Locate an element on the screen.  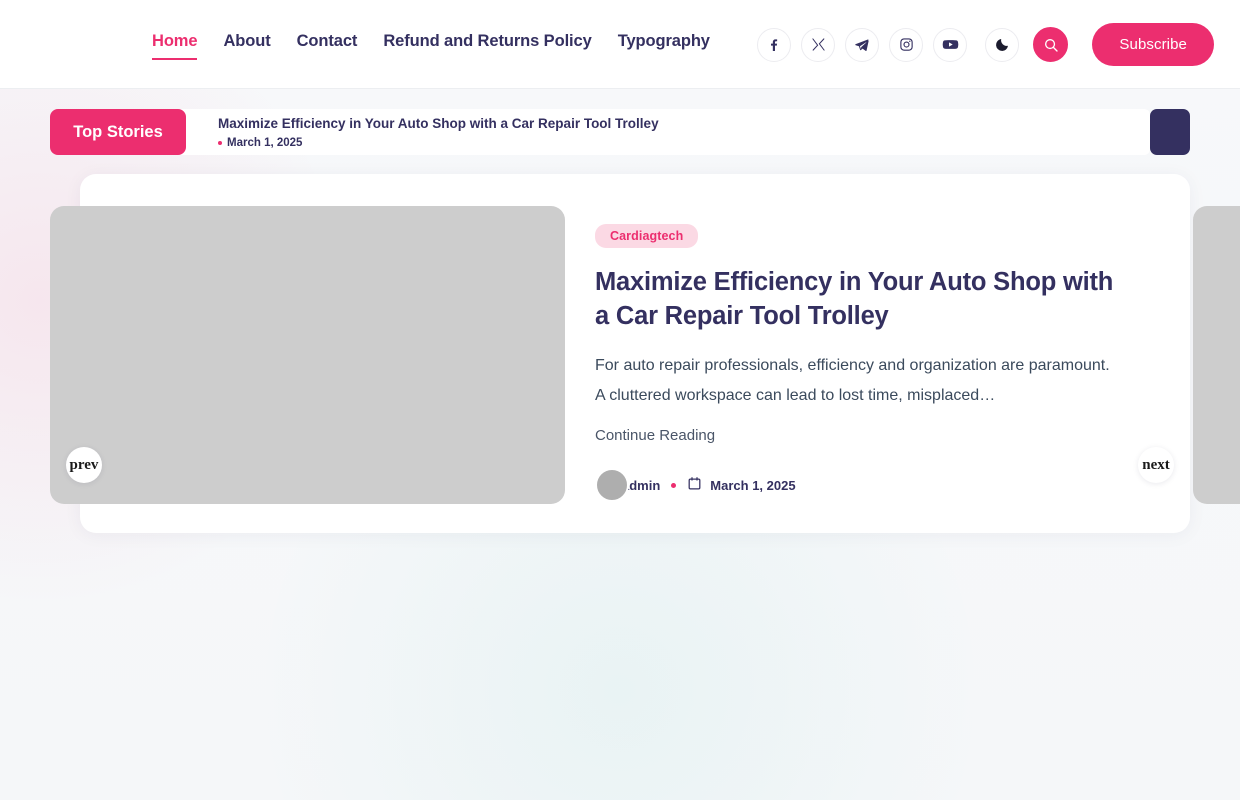
instagram-icon is located at coordinates (906, 44).